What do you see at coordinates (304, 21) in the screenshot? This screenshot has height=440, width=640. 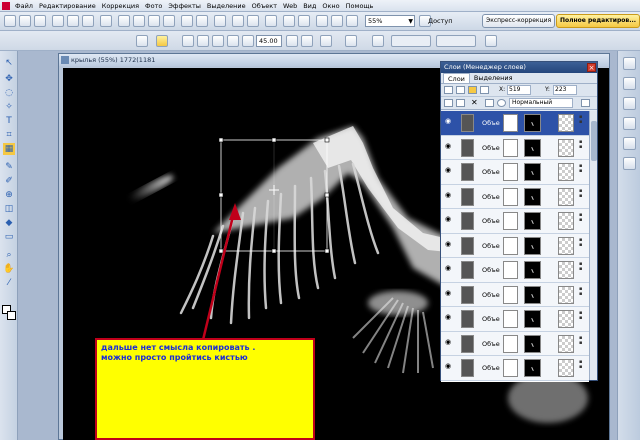 I see `flip-icon` at bounding box center [304, 21].